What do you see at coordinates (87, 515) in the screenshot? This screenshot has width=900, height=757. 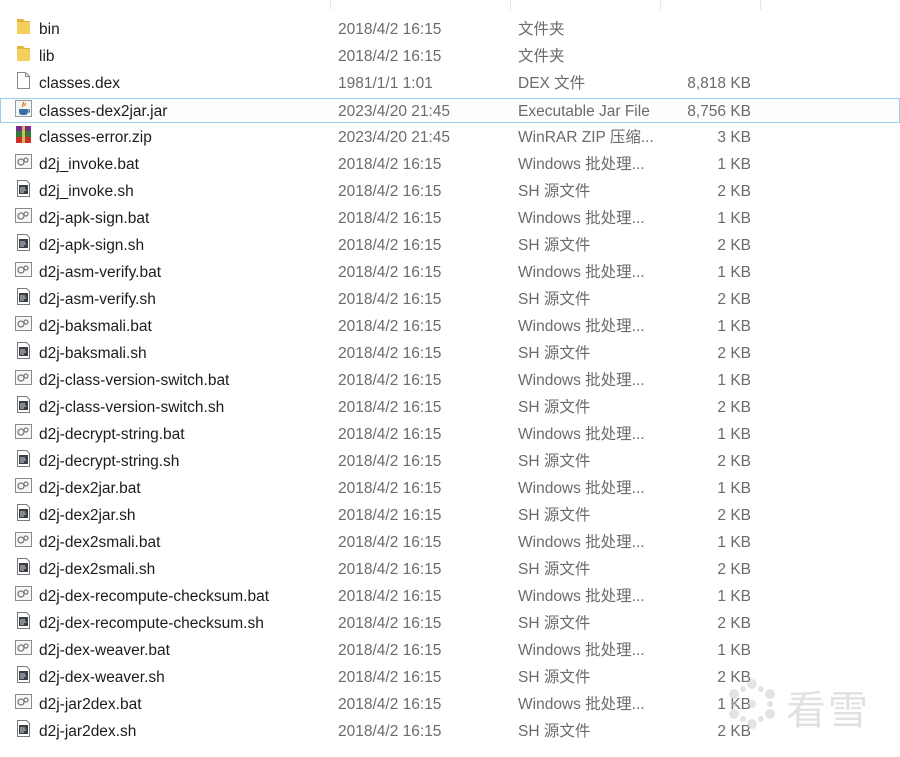 I see `file-name: d2j-dex2jar.sh` at bounding box center [87, 515].